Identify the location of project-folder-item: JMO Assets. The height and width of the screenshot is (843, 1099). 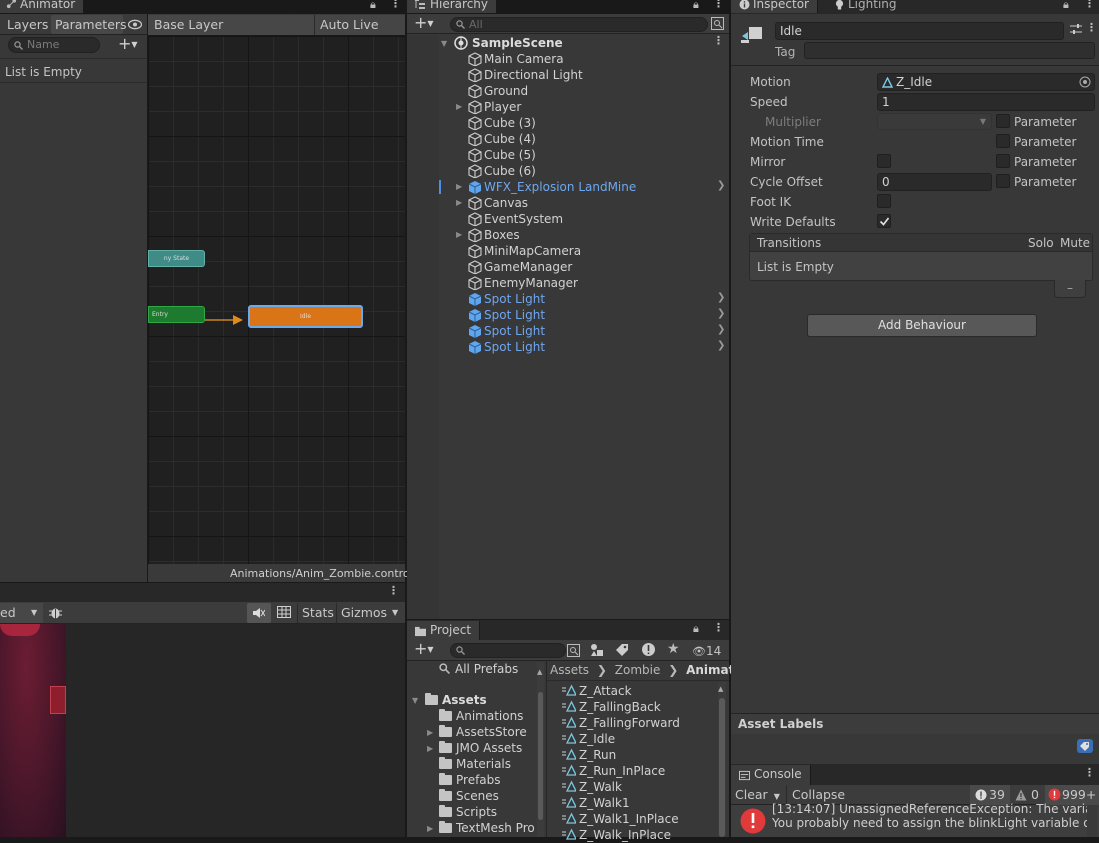
(480, 748).